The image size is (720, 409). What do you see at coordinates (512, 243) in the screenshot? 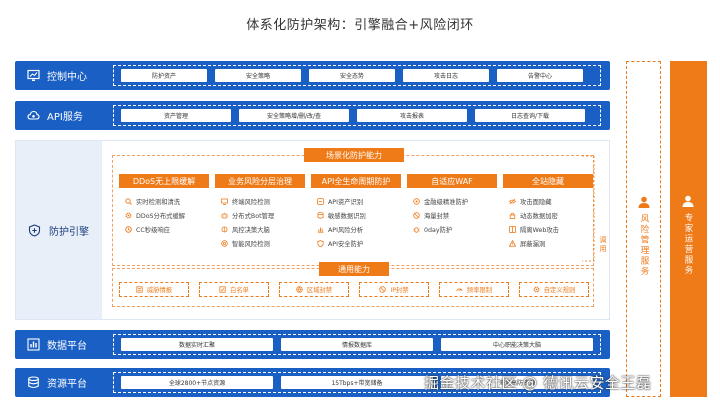
I see `warning-icon` at bounding box center [512, 243].